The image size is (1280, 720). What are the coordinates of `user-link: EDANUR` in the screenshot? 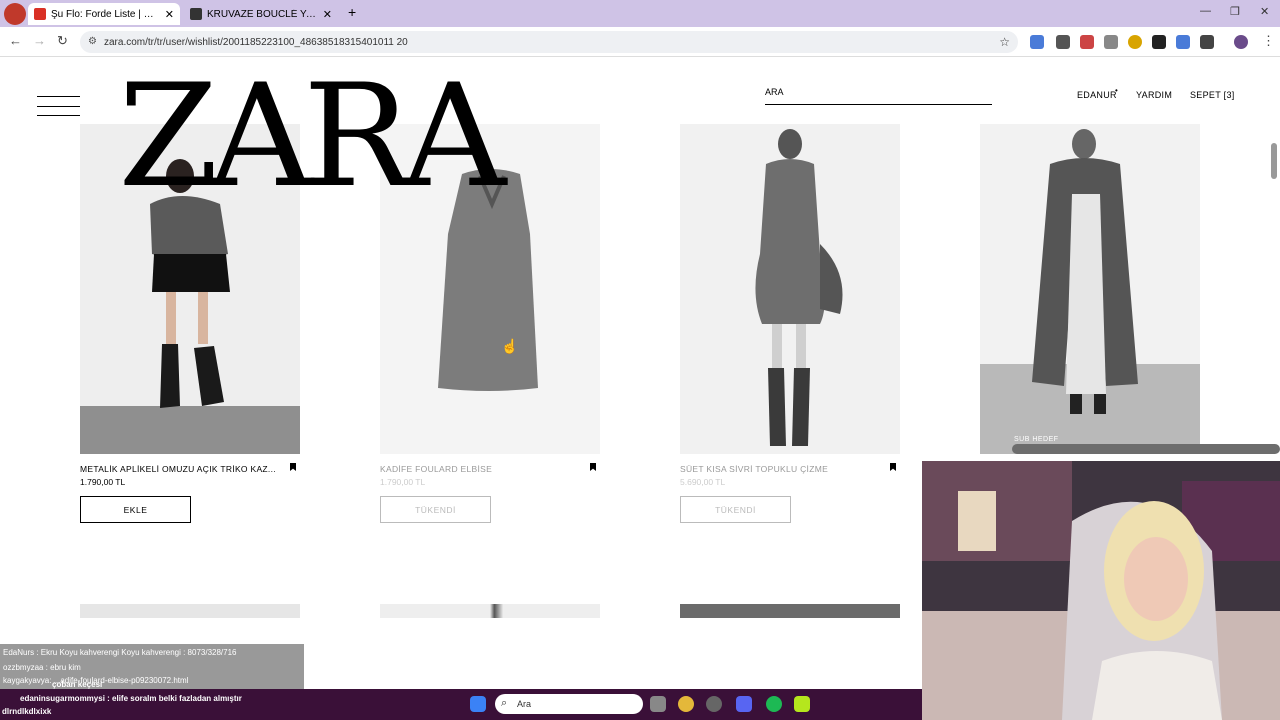 It's located at (1097, 95).